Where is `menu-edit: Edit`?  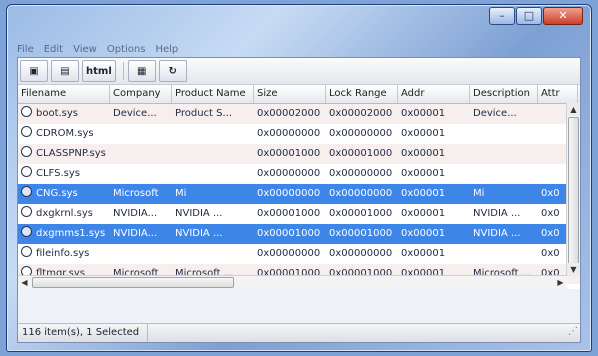 menu-edit: Edit is located at coordinates (53, 49).